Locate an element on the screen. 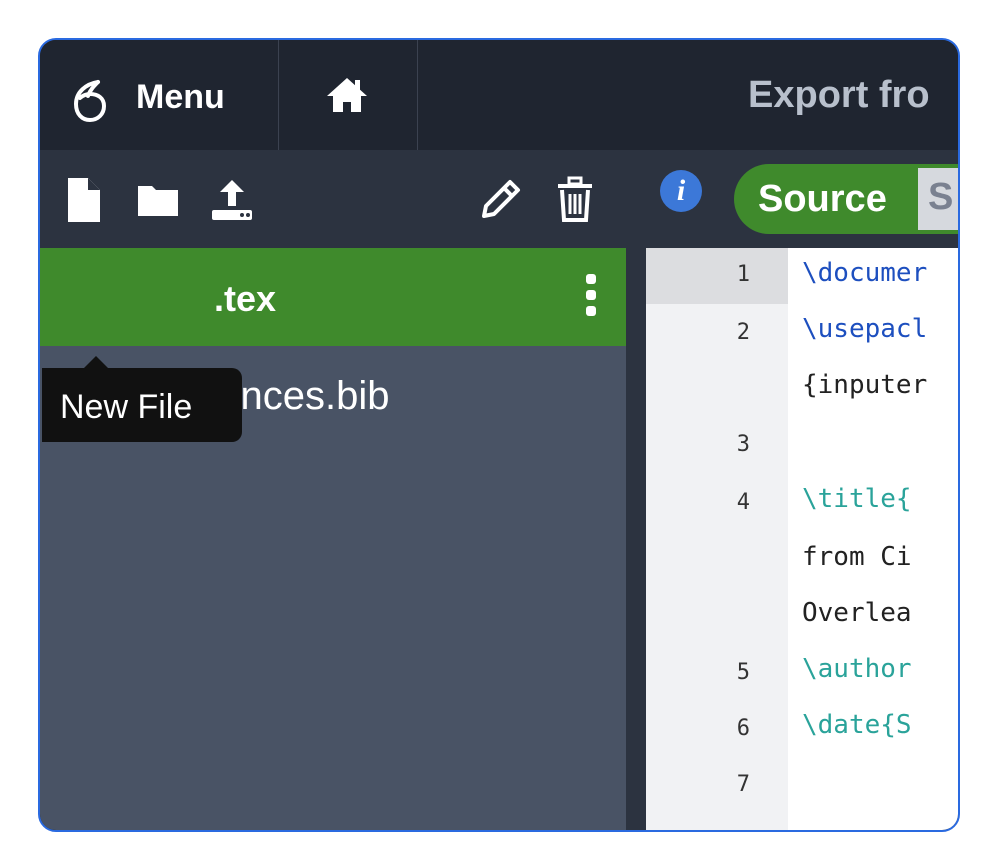 The image size is (990, 856). overleaf-logo-icon is located at coordinates (90, 101).